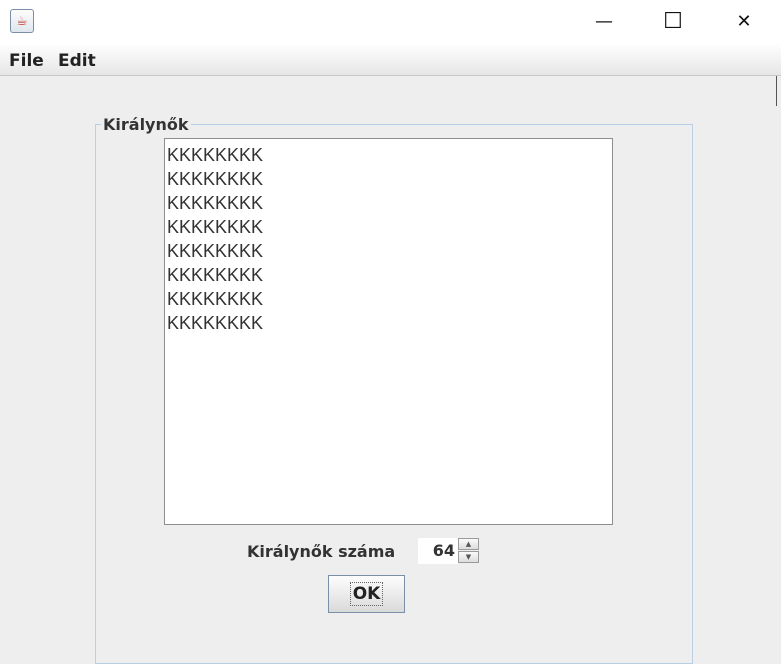  I want to click on queen-count-spinner: 64 ▲ ▼, so click(449, 551).